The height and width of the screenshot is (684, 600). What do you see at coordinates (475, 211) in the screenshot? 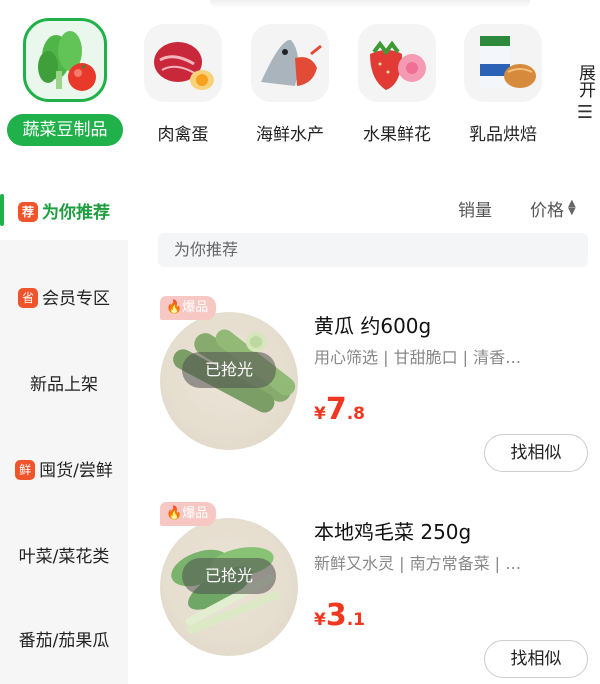
I see `sort-sales-label: 销量` at bounding box center [475, 211].